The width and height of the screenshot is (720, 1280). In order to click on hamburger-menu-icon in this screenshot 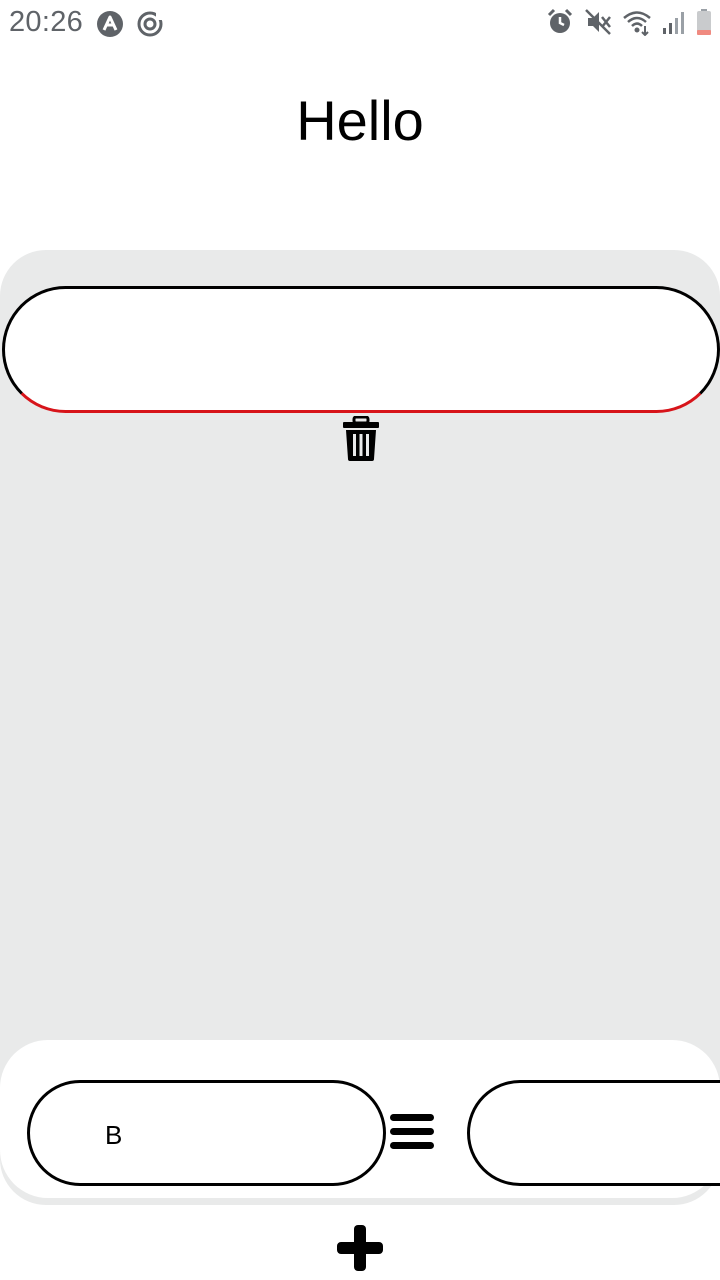, I will do `click(412, 1131)`.